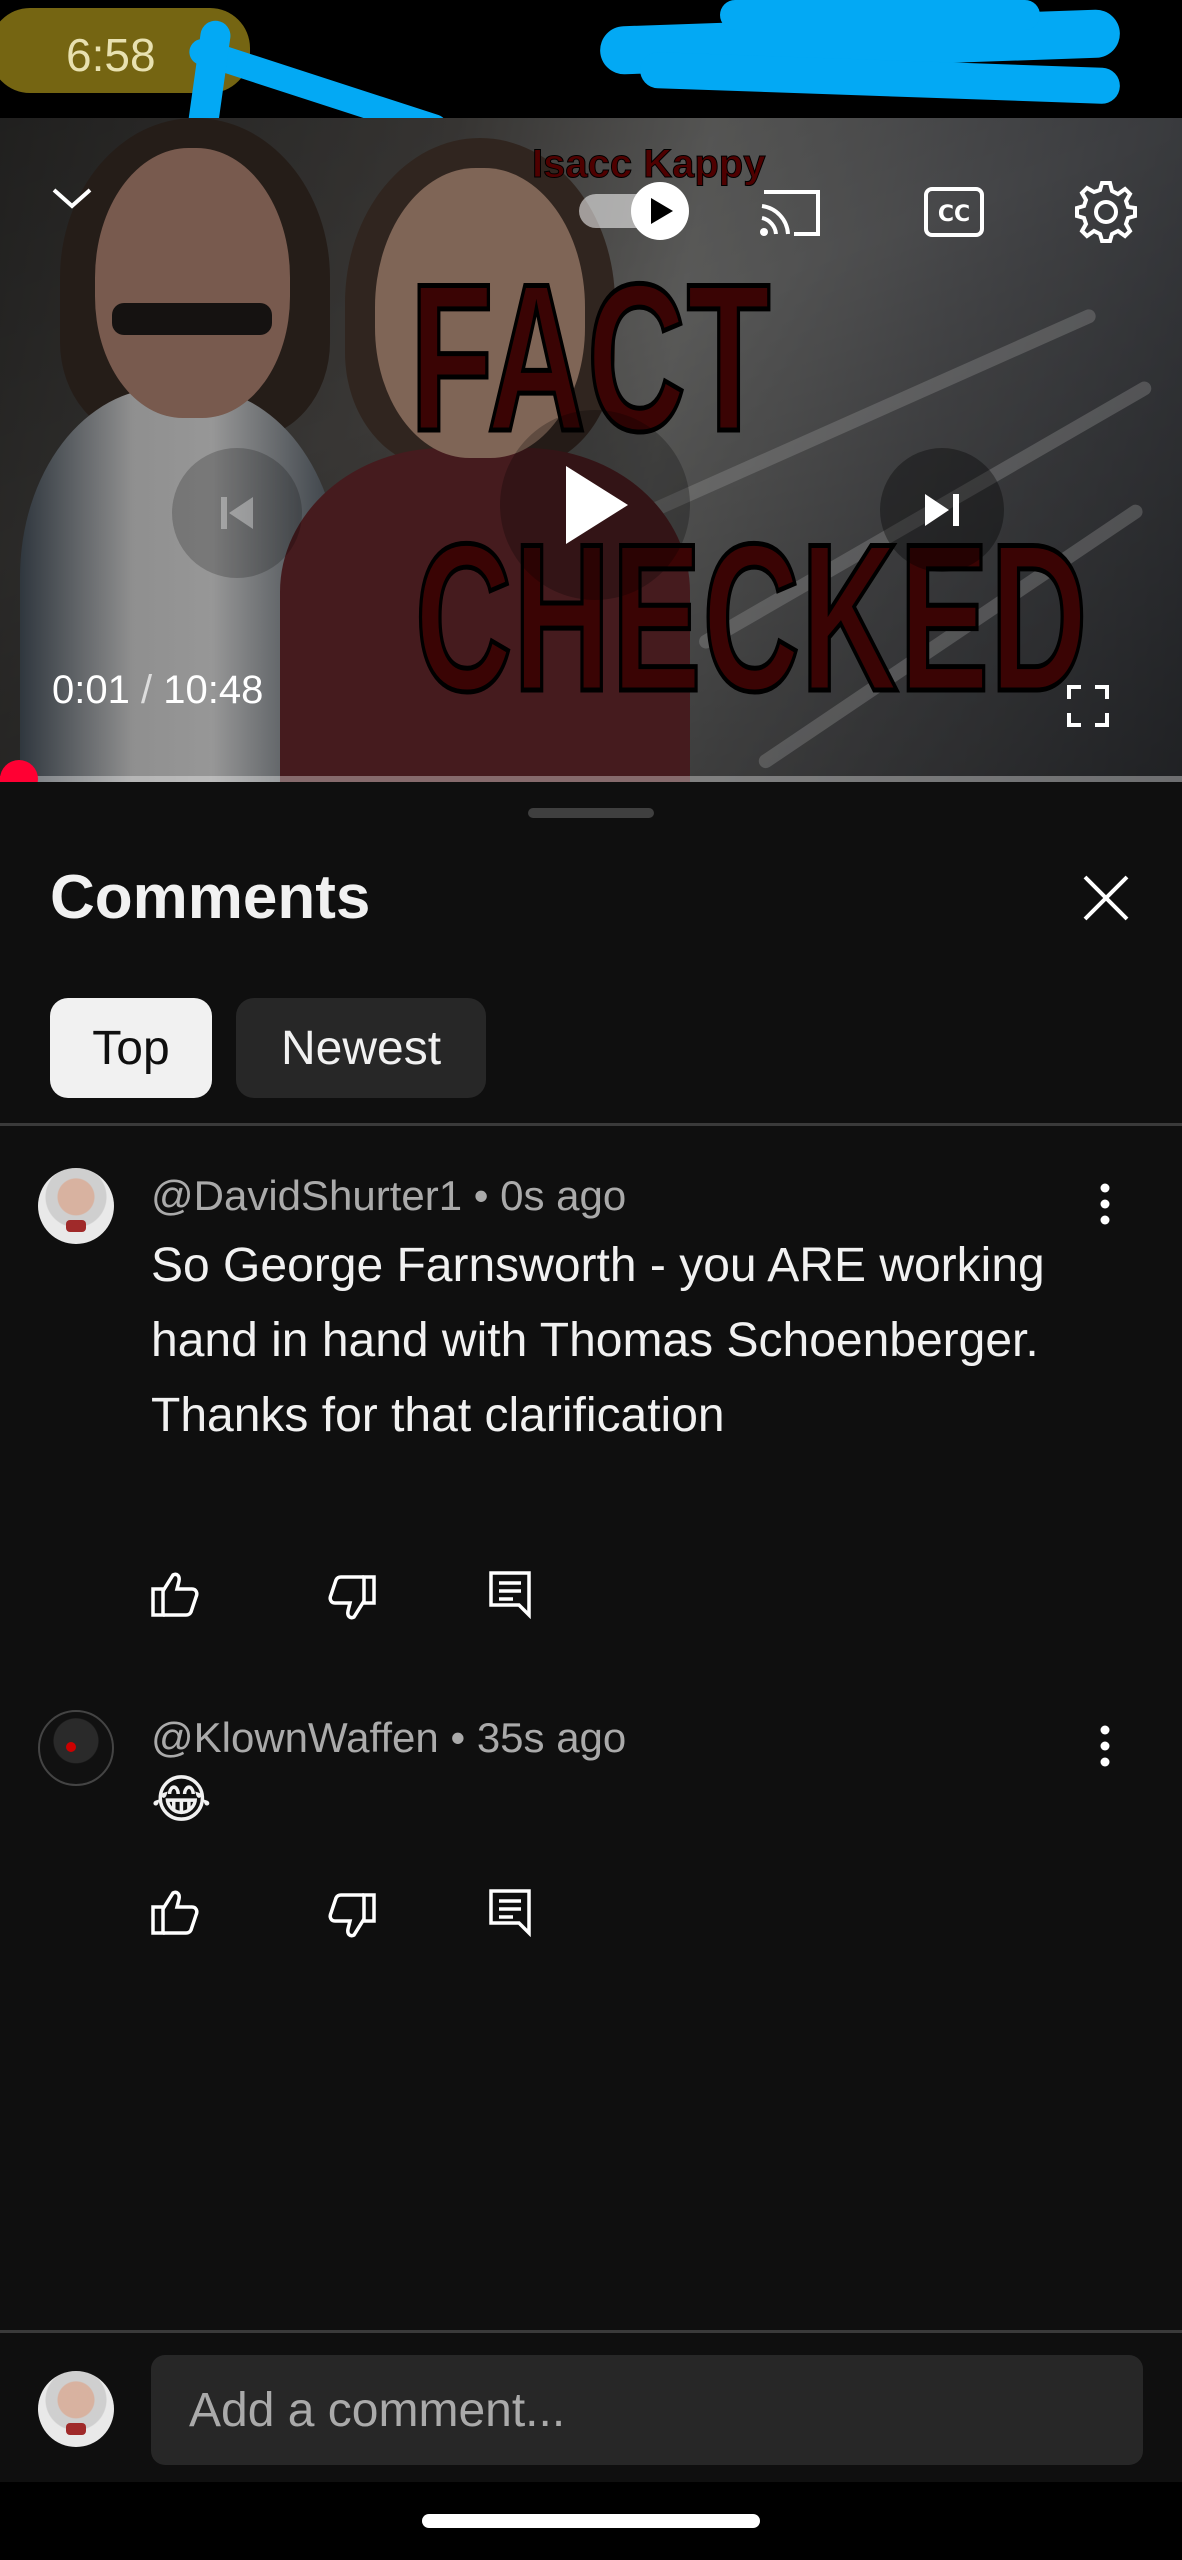 This screenshot has width=1182, height=2560. Describe the element at coordinates (237, 513) in the screenshot. I see `previous-video-icon` at that location.